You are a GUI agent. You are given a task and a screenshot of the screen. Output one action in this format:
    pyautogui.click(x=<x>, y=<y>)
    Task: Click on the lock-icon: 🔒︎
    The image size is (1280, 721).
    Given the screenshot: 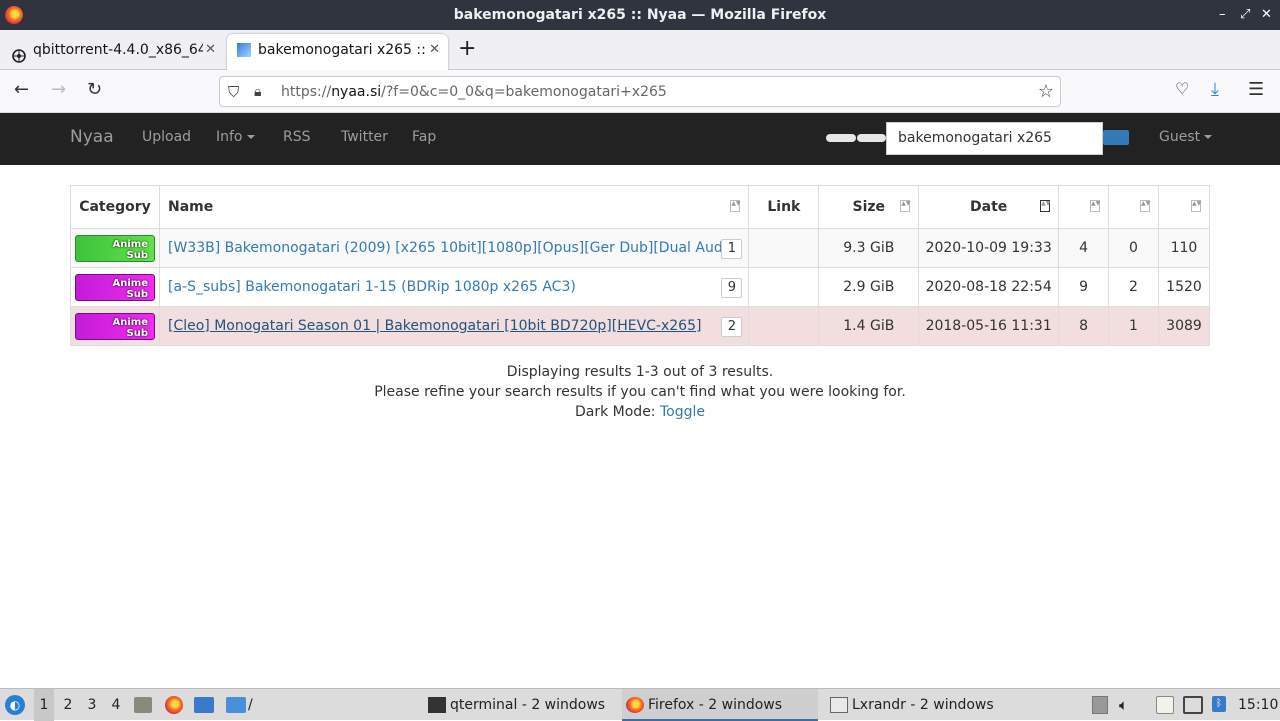 What is the action you would take?
    pyautogui.click(x=257, y=92)
    